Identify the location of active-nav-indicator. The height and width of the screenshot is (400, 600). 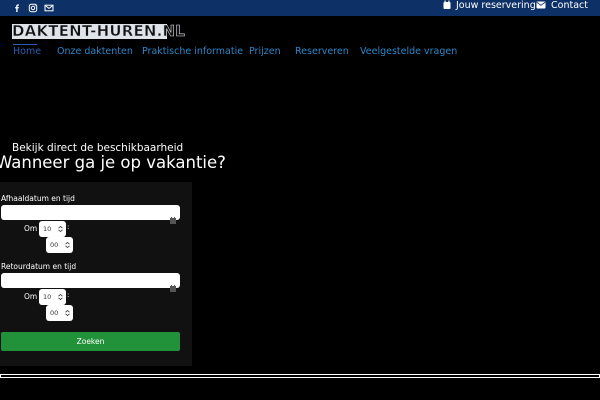
(25, 44).